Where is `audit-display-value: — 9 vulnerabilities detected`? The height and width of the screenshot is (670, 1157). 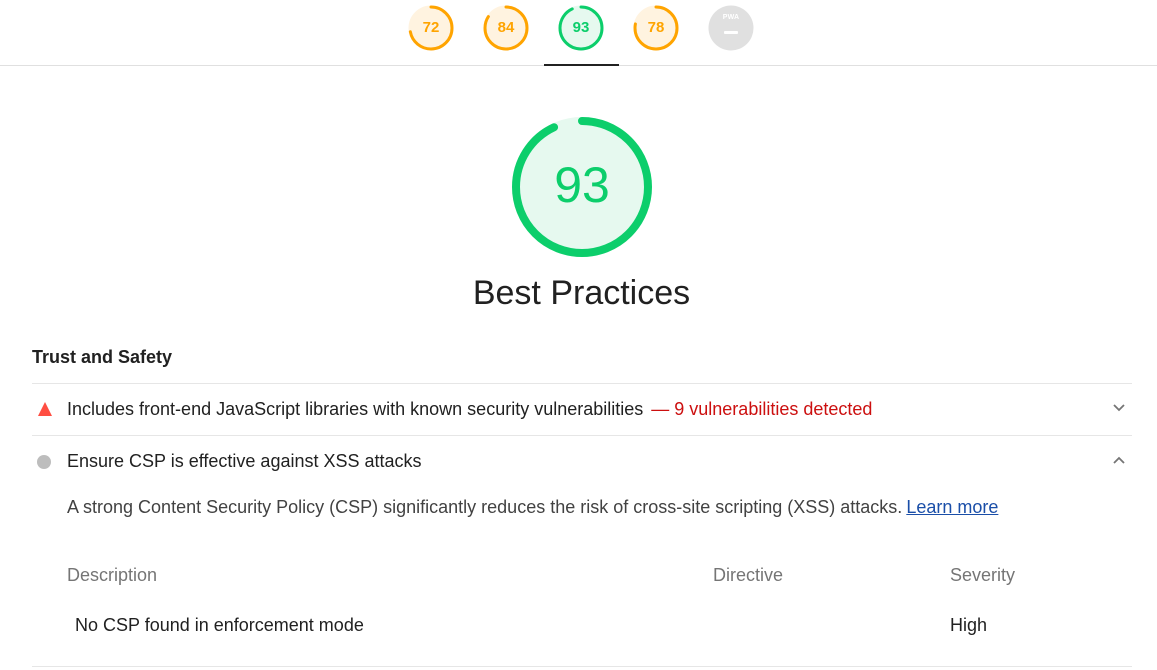 audit-display-value: — 9 vulnerabilities detected is located at coordinates (762, 409).